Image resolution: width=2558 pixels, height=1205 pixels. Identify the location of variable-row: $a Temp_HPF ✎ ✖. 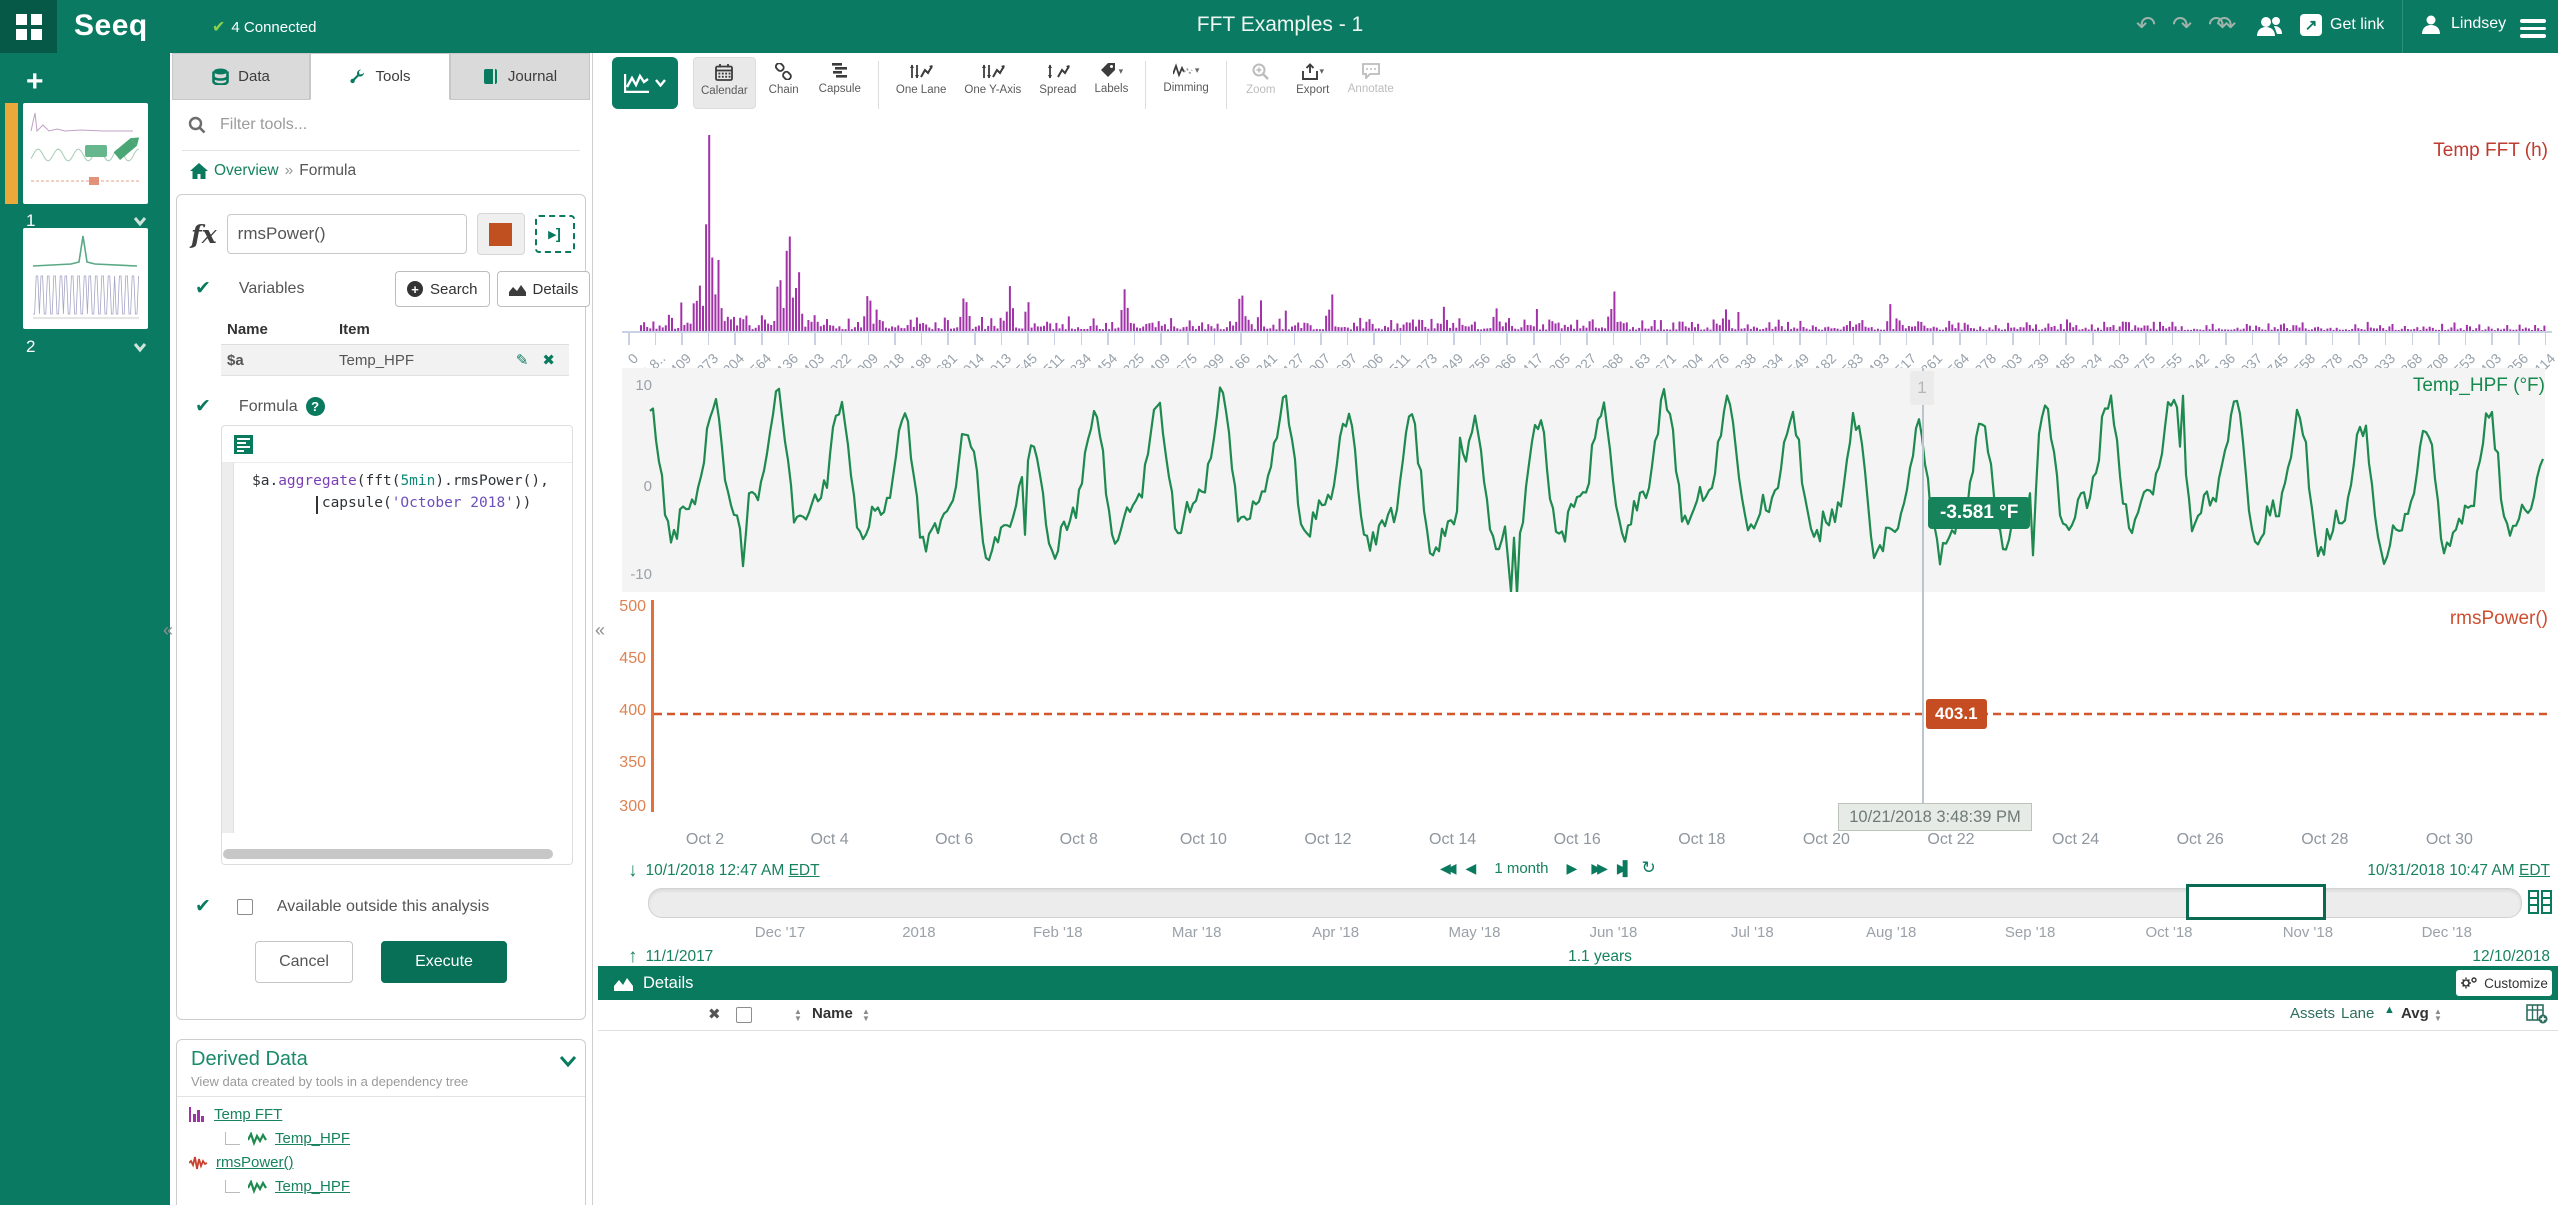
(395, 360).